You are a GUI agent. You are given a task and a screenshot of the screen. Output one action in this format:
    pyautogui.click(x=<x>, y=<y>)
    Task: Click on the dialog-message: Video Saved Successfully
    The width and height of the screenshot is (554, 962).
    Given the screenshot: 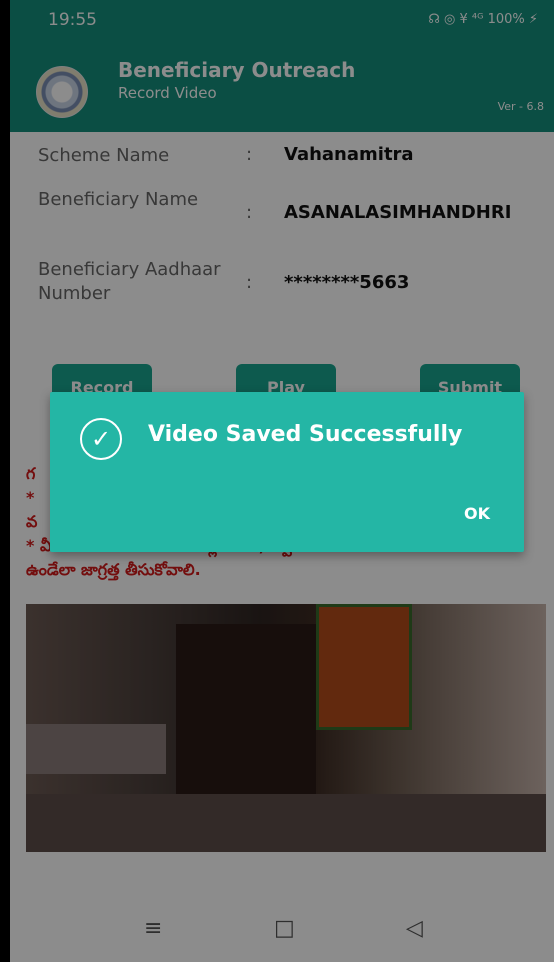 What is the action you would take?
    pyautogui.click(x=305, y=434)
    